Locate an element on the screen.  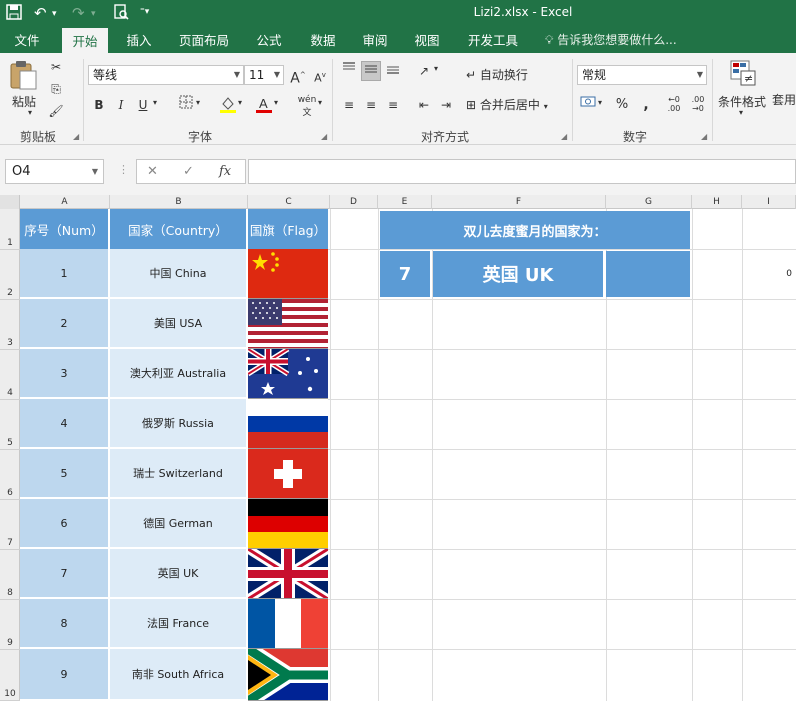
cancel-icon: ✕ is located at coordinates (152, 171).